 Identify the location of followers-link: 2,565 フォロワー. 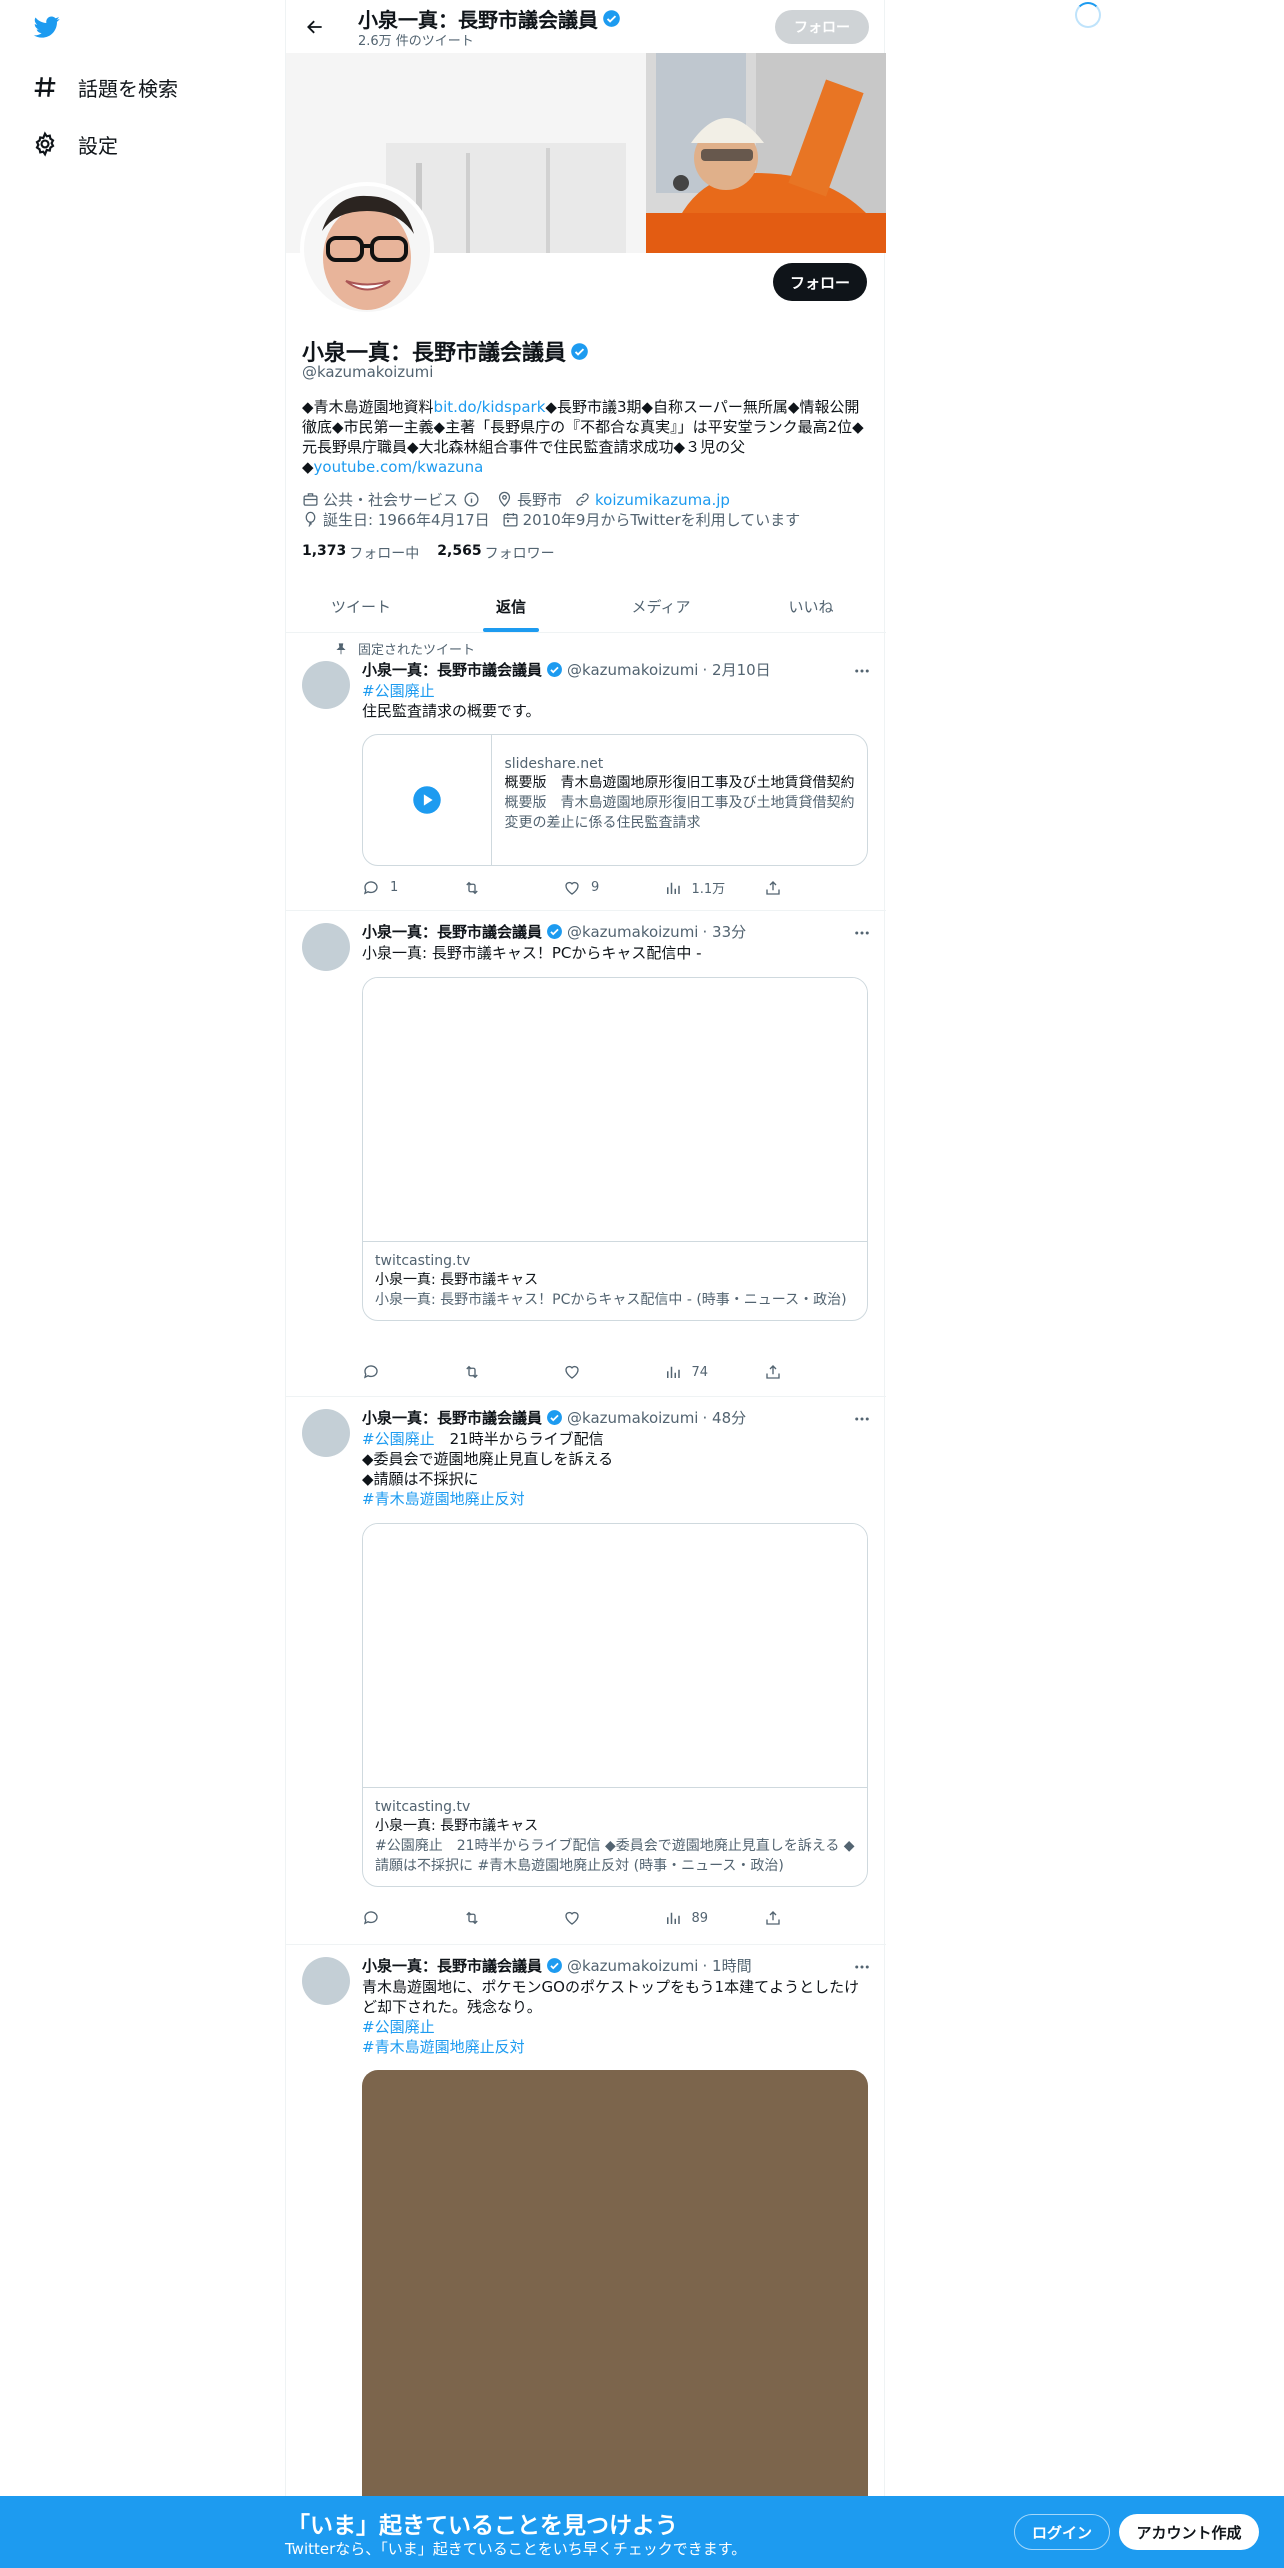
(495, 553).